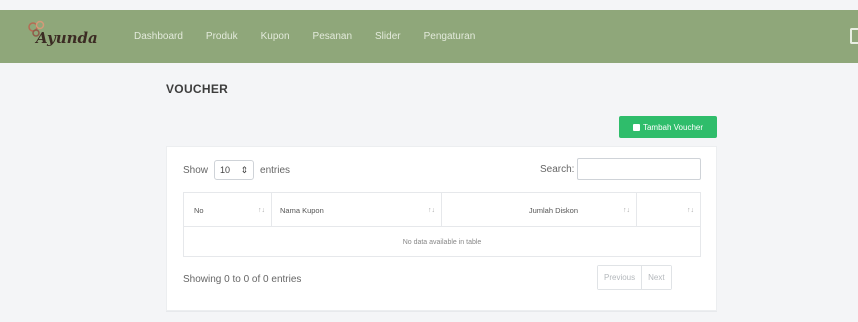 The width and height of the screenshot is (858, 322). I want to click on next-page-button: Next, so click(656, 277).